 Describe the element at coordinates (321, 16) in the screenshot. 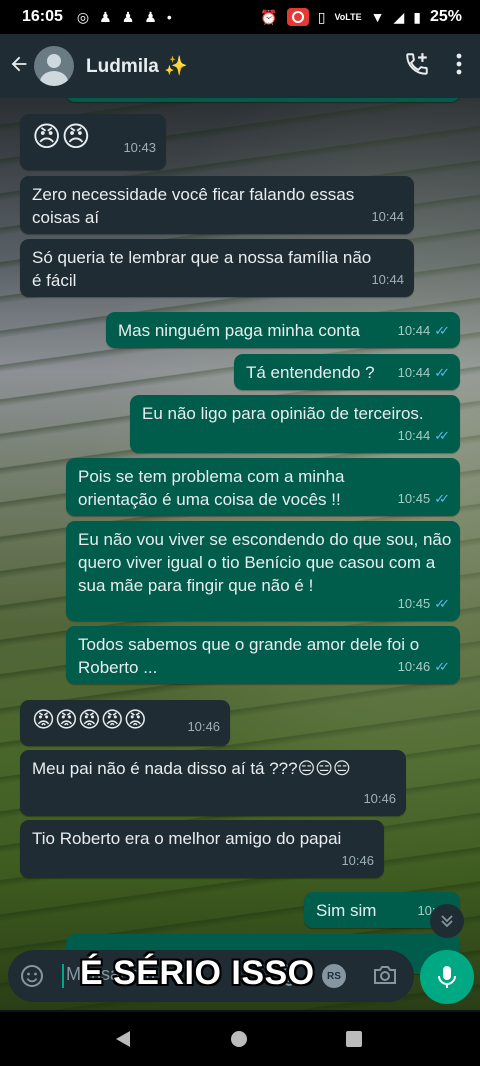

I see `vibrate-icon: ▯` at that location.